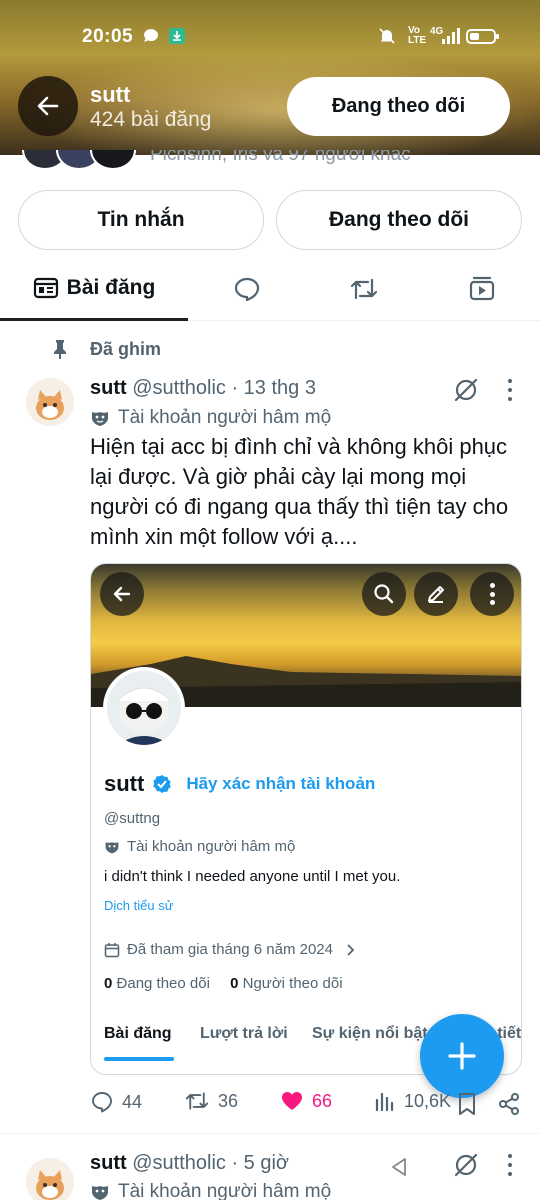 The width and height of the screenshot is (540, 1200). What do you see at coordinates (270, 36) in the screenshot?
I see `status-bar: 20:05 Vo LTE 4G` at bounding box center [270, 36].